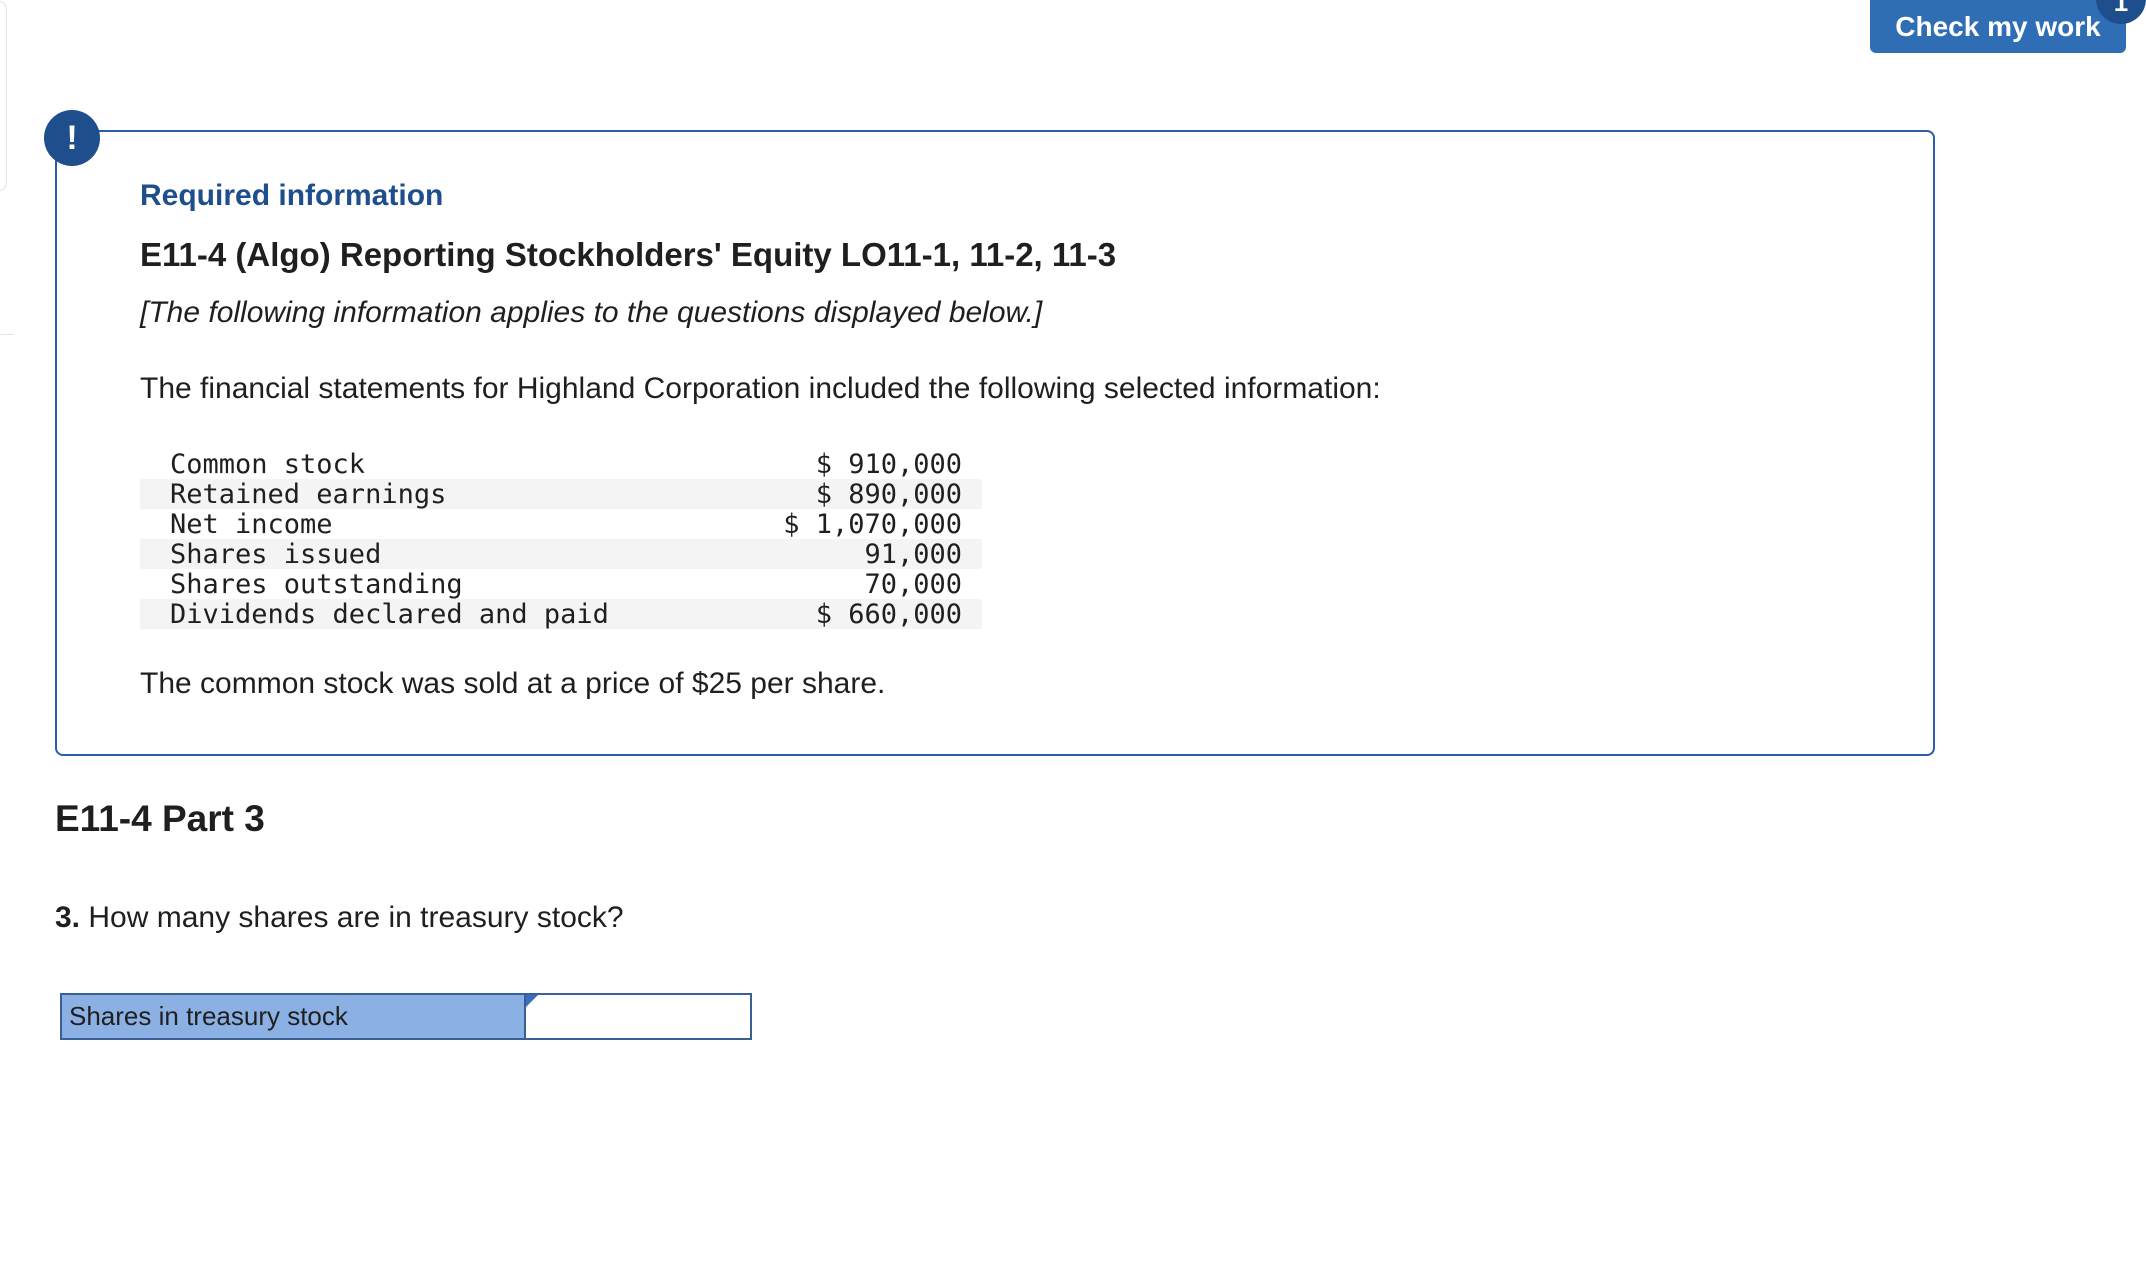 This screenshot has width=2146, height=1268. What do you see at coordinates (308, 494) in the screenshot?
I see `row-label: Retained earnings` at bounding box center [308, 494].